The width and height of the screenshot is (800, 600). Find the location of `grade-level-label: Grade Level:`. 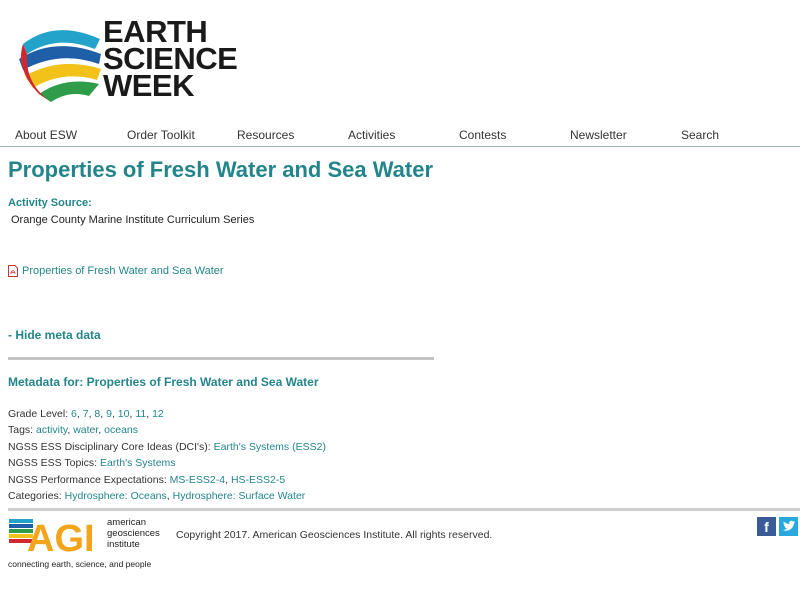

grade-level-label: Grade Level: is located at coordinates (38, 414).